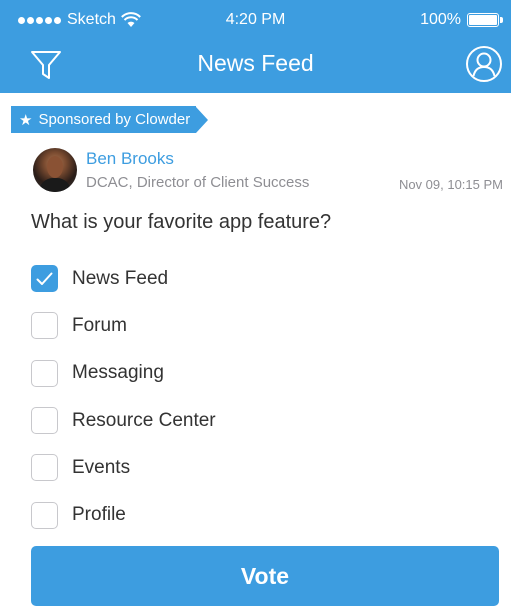 Image resolution: width=511 pixels, height=606 pixels. Describe the element at coordinates (120, 278) in the screenshot. I see `option-label: News Feed` at that location.